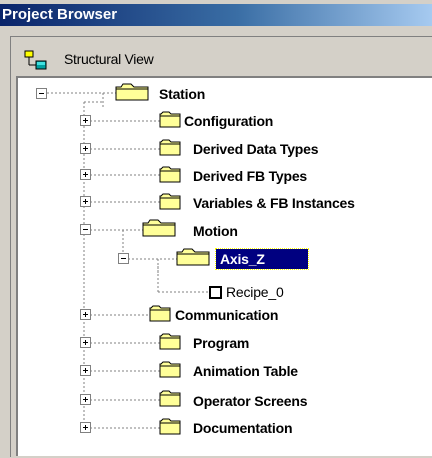 This screenshot has height=458, width=432. What do you see at coordinates (226, 315) in the screenshot?
I see `tree-item-communication: Communication` at bounding box center [226, 315].